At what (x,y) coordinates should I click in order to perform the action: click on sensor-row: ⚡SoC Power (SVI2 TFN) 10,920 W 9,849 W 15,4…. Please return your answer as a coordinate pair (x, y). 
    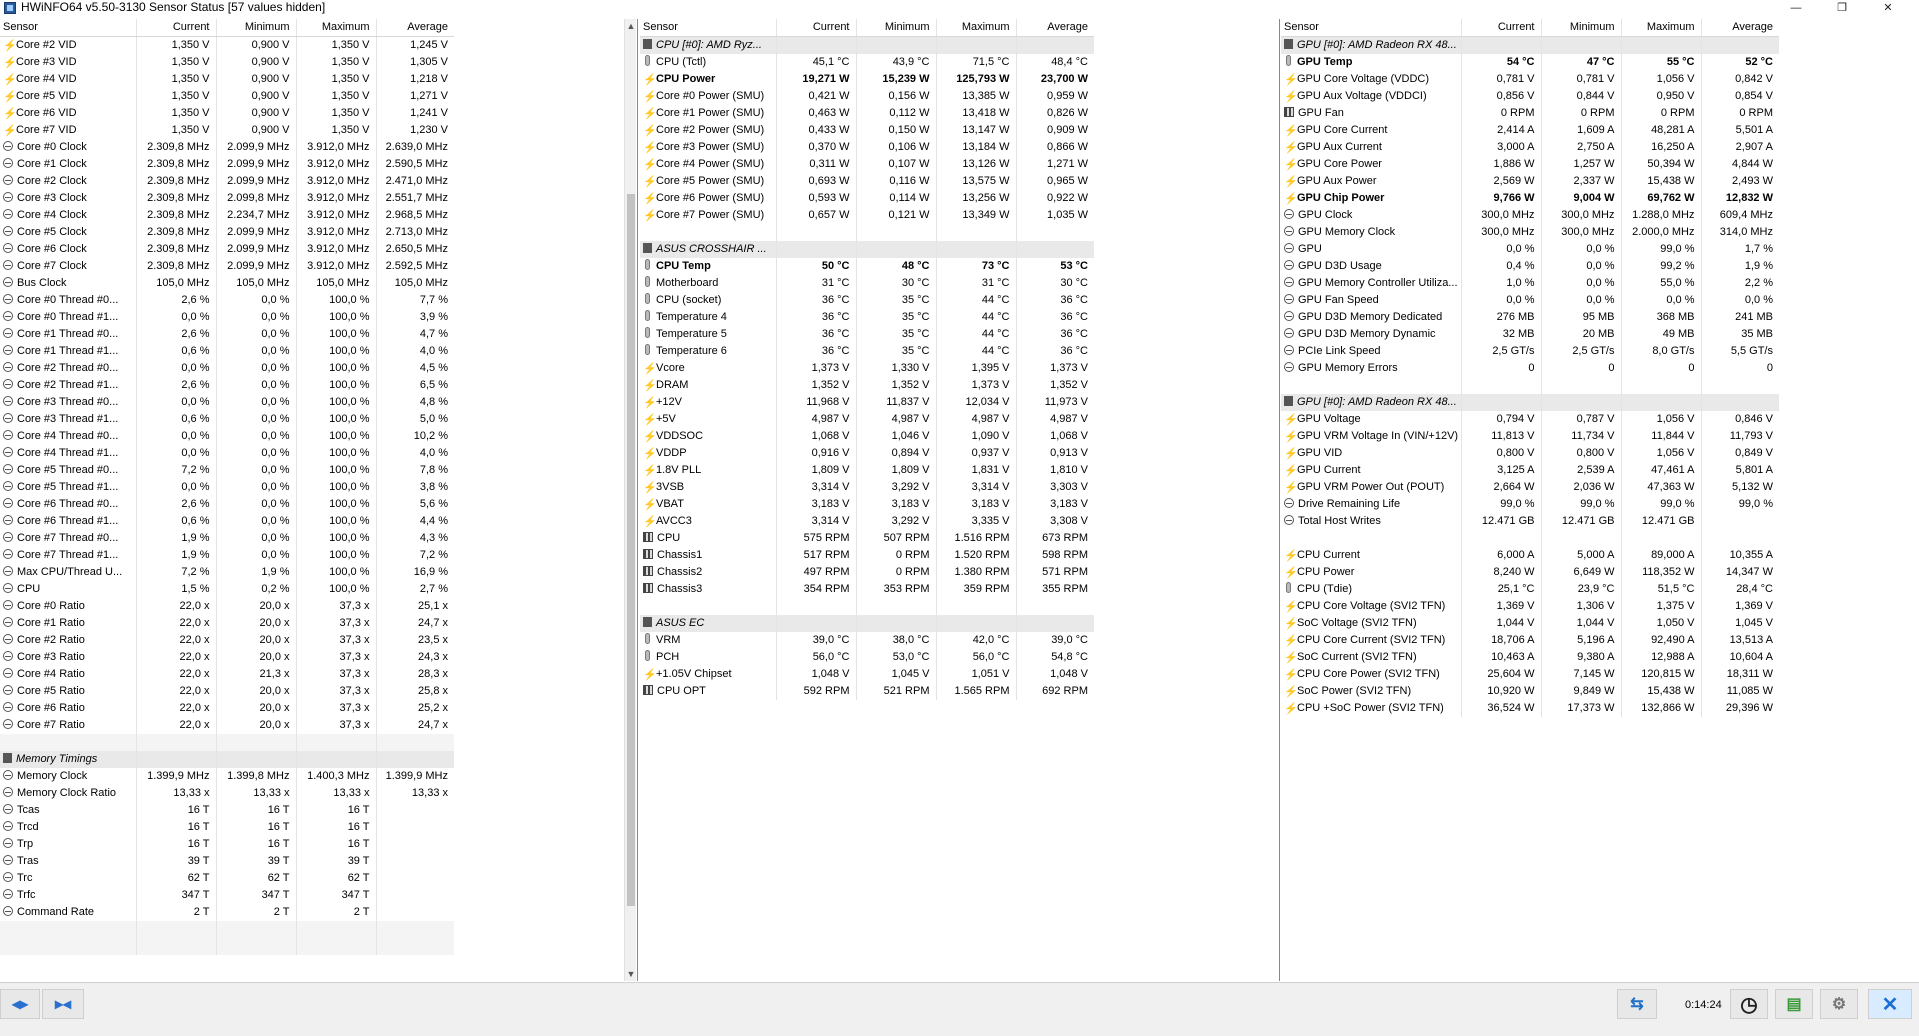
    Looking at the image, I should click on (1530, 691).